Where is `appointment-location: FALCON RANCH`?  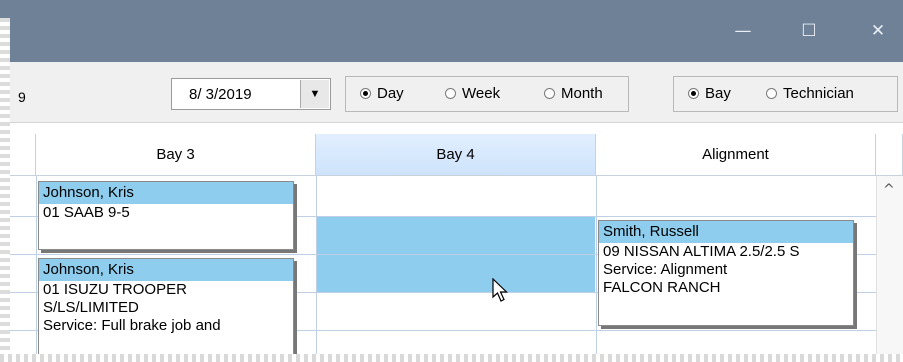 appointment-location: FALCON RANCH is located at coordinates (662, 287).